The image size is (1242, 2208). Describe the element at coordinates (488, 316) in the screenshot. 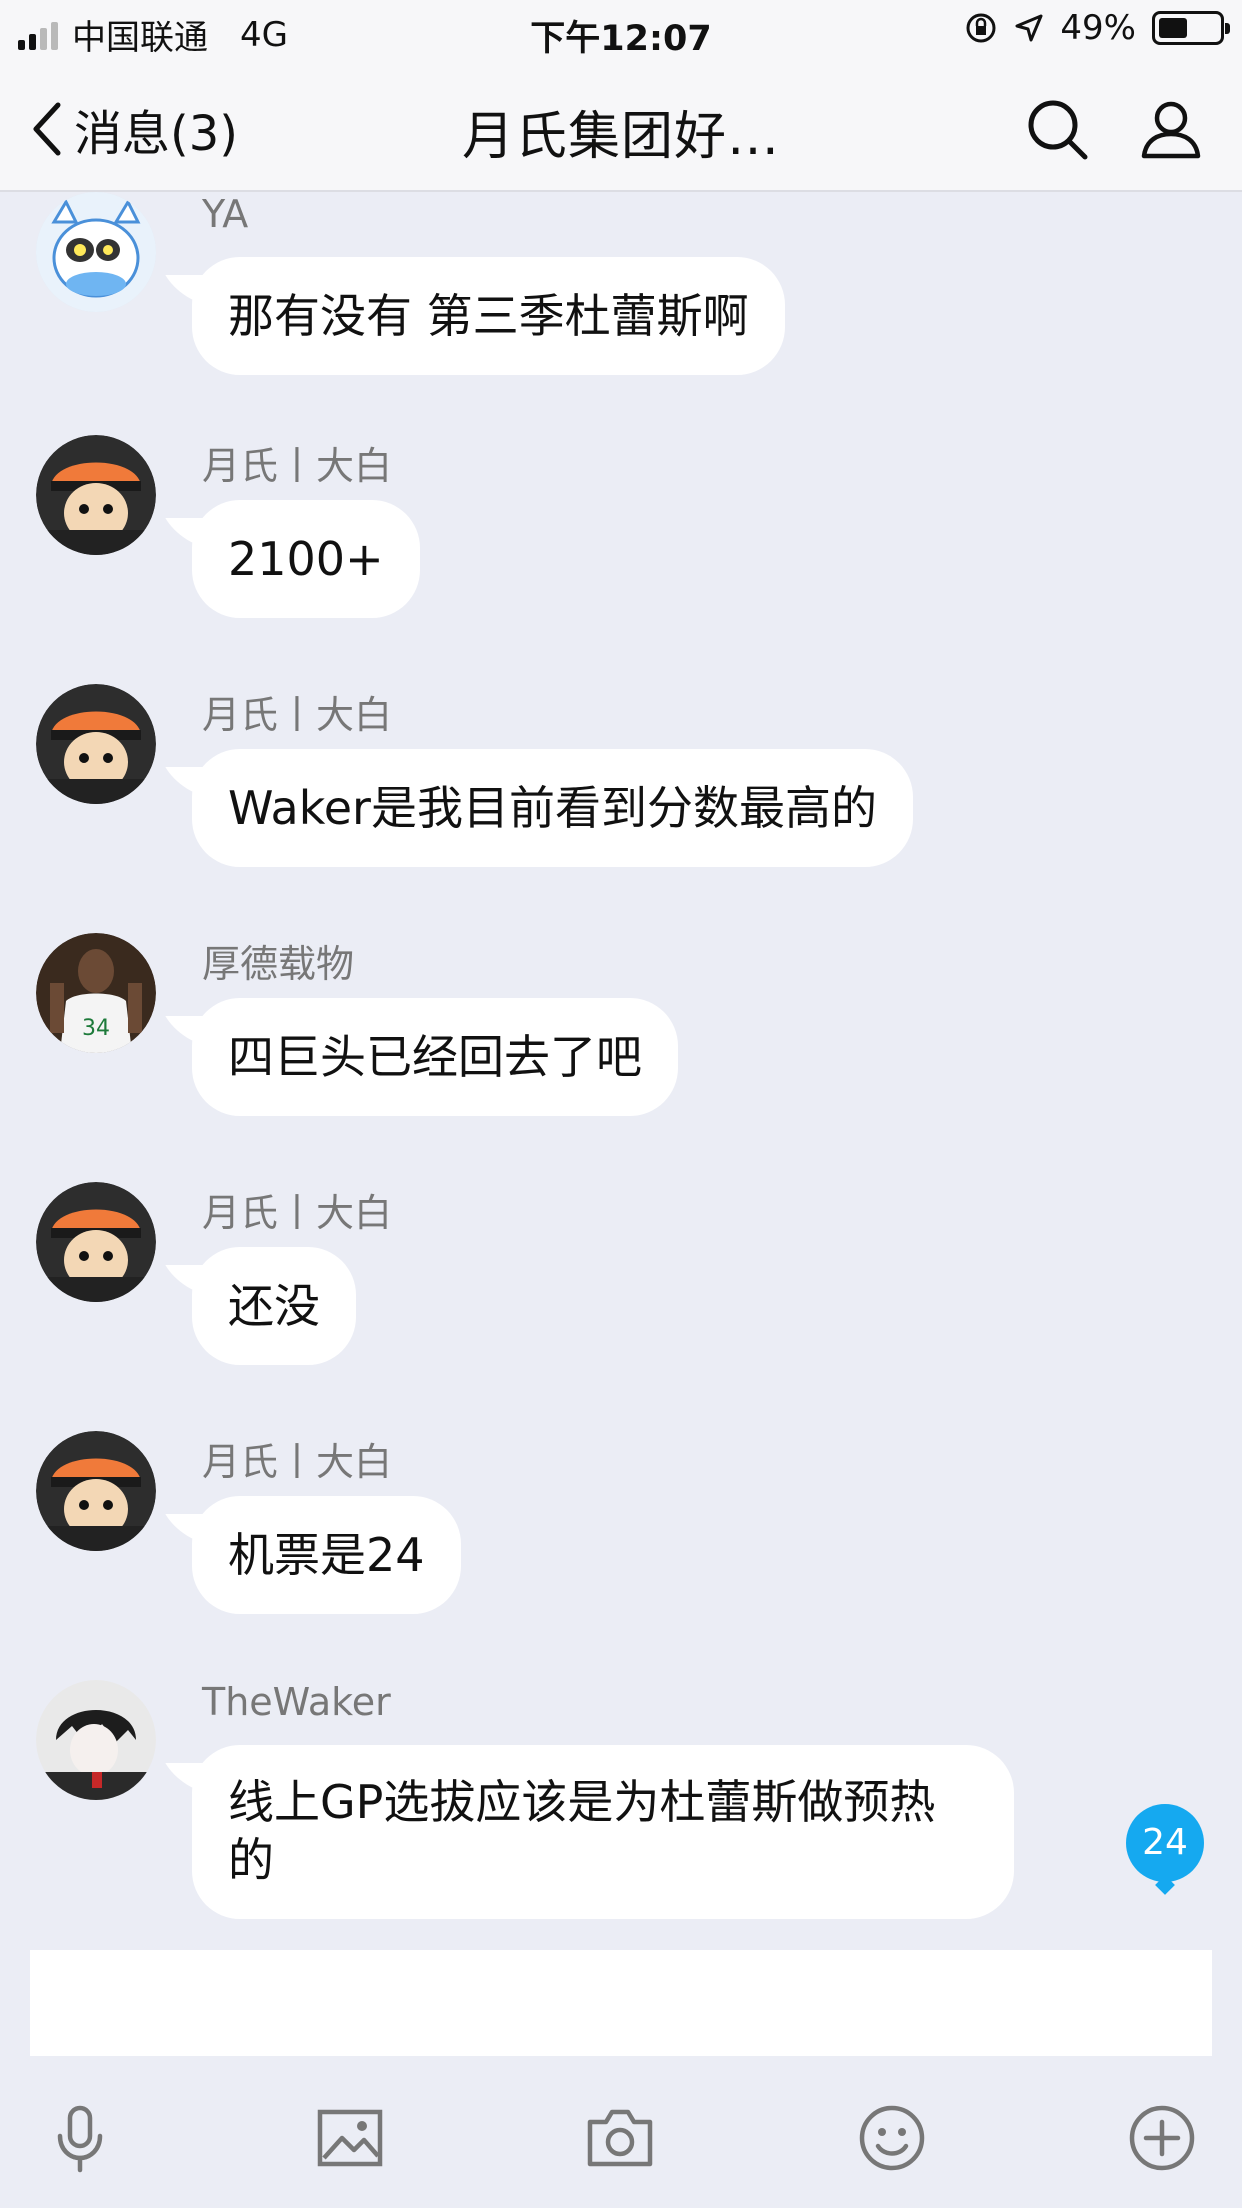

I see `message-bubble: 那有没有 第三季杜蕾斯啊` at that location.